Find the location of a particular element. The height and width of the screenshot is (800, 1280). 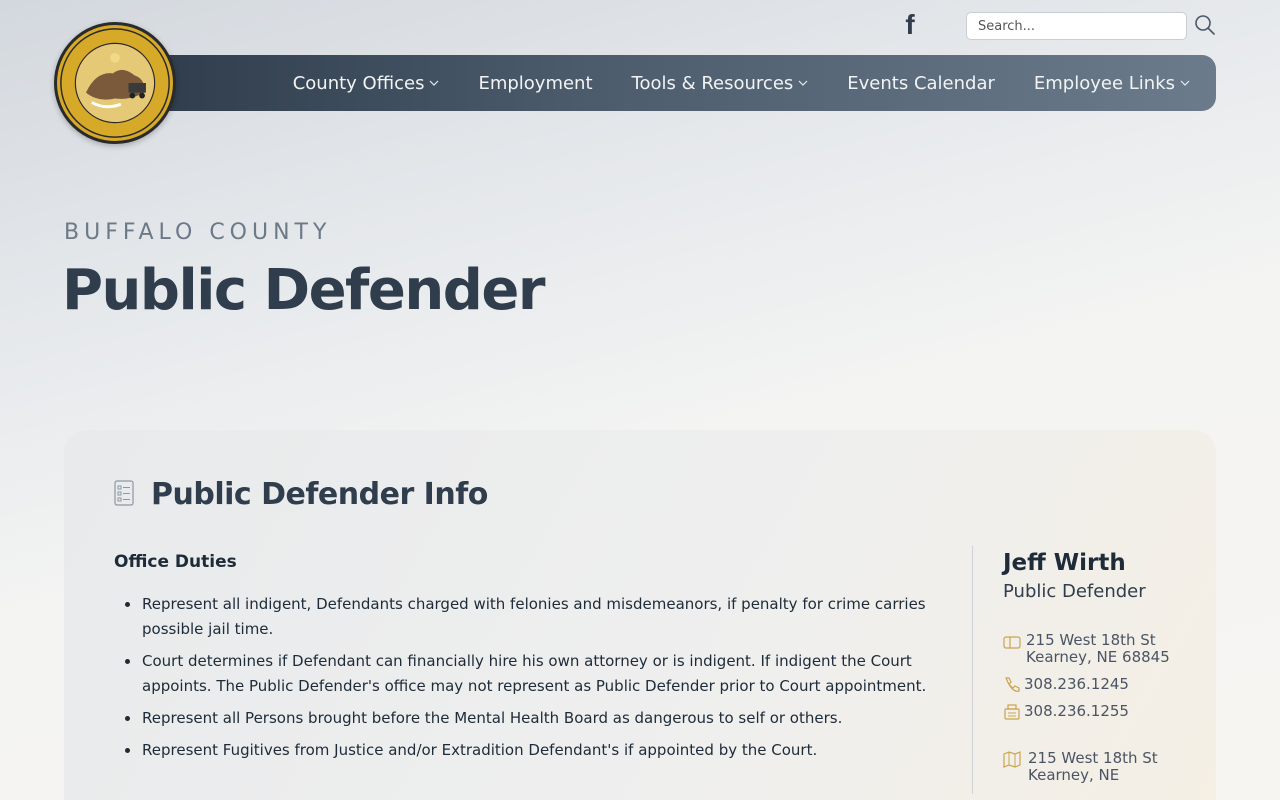

fax-number: 308.236.1255 is located at coordinates (1076, 711).